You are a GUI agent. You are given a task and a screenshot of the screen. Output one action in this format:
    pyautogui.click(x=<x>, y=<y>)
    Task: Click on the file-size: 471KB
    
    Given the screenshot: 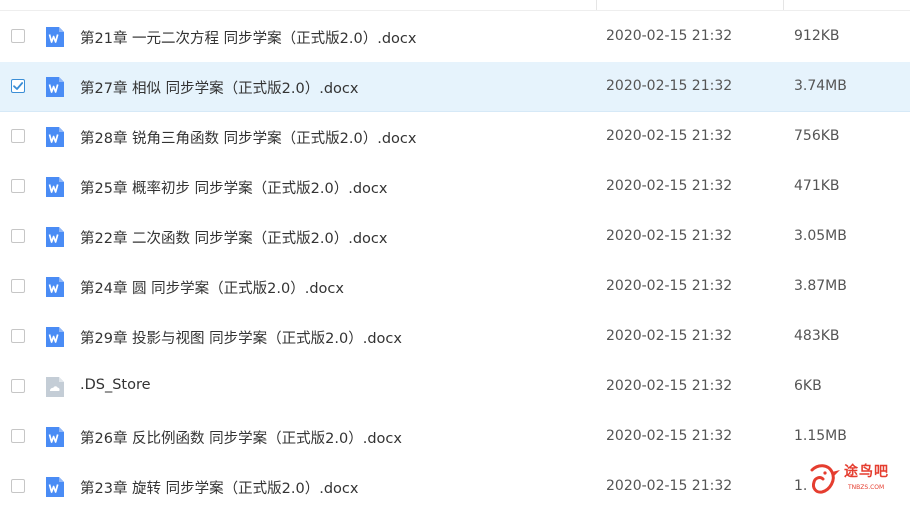 What is the action you would take?
    pyautogui.click(x=817, y=186)
    